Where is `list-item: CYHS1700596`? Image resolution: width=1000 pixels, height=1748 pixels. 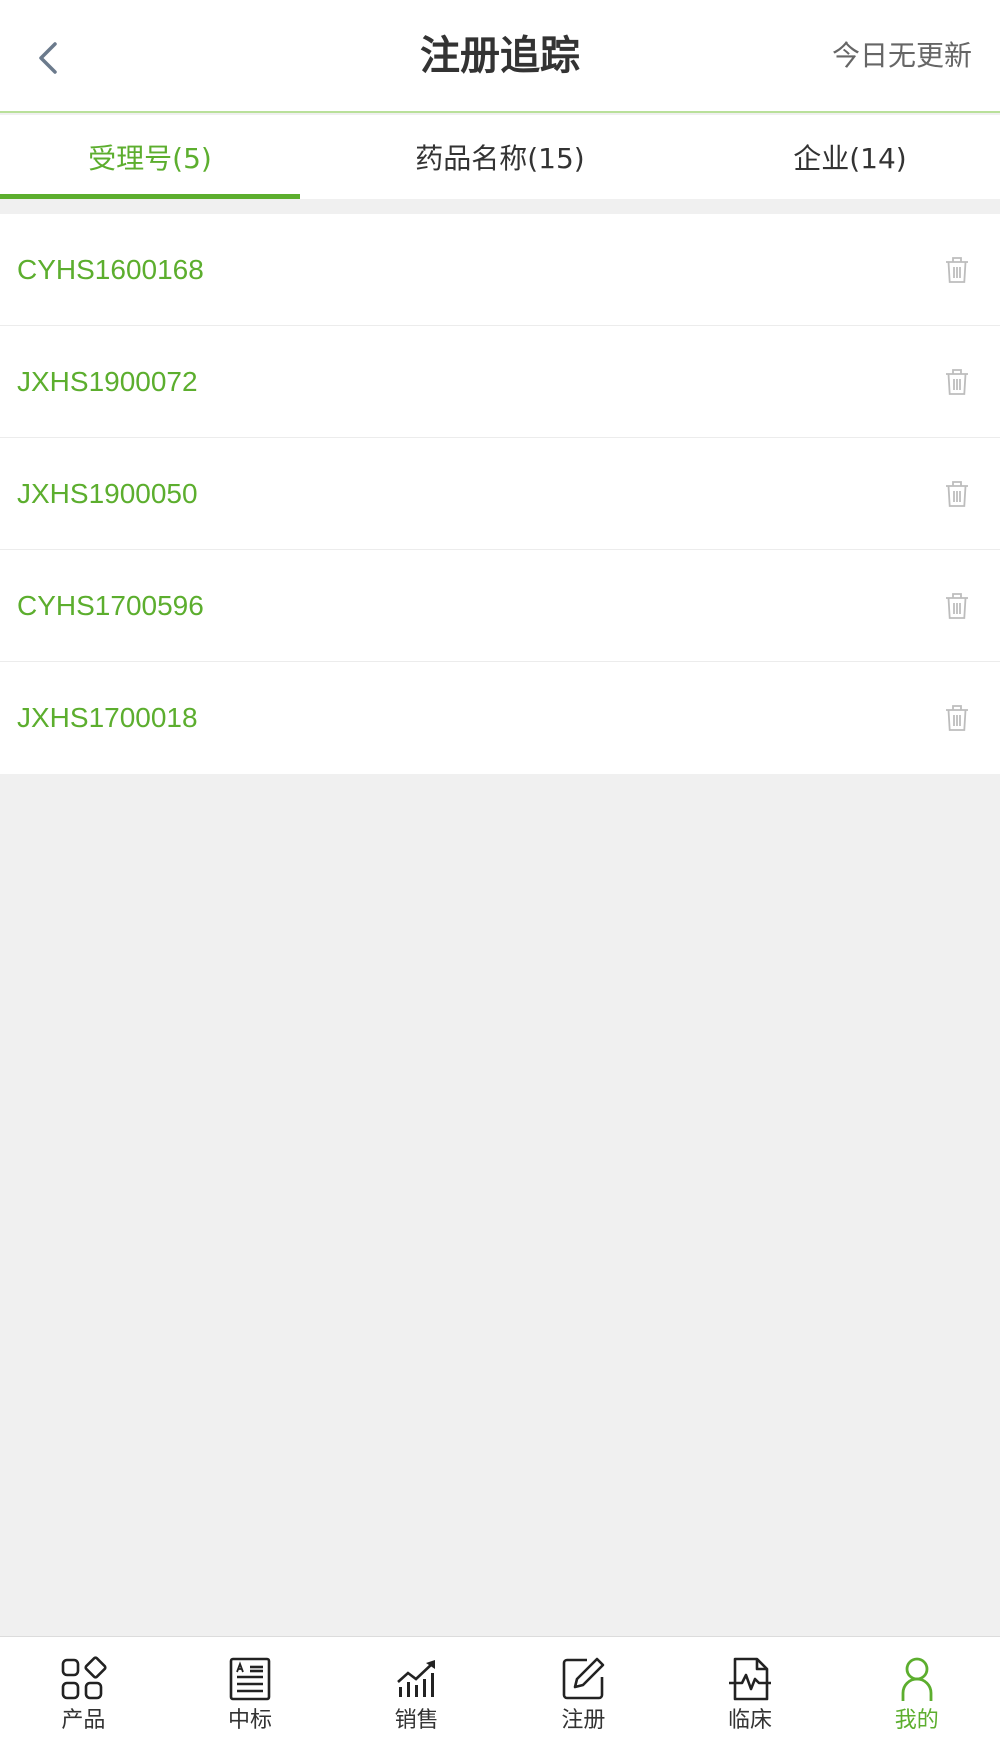
list-item: CYHS1700596 is located at coordinates (500, 606).